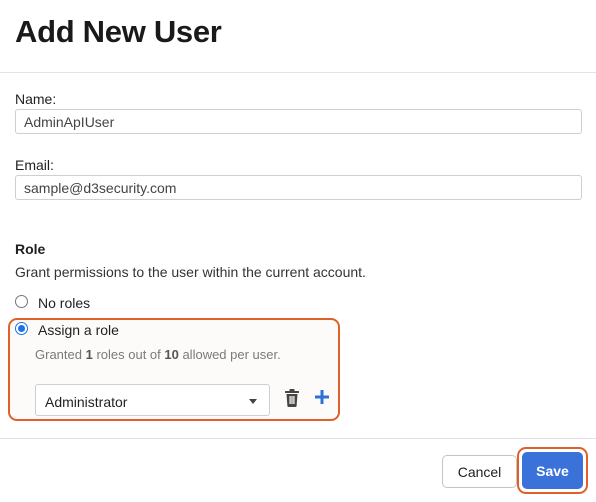 The height and width of the screenshot is (502, 596). I want to click on email-label: Email:, so click(34, 165).